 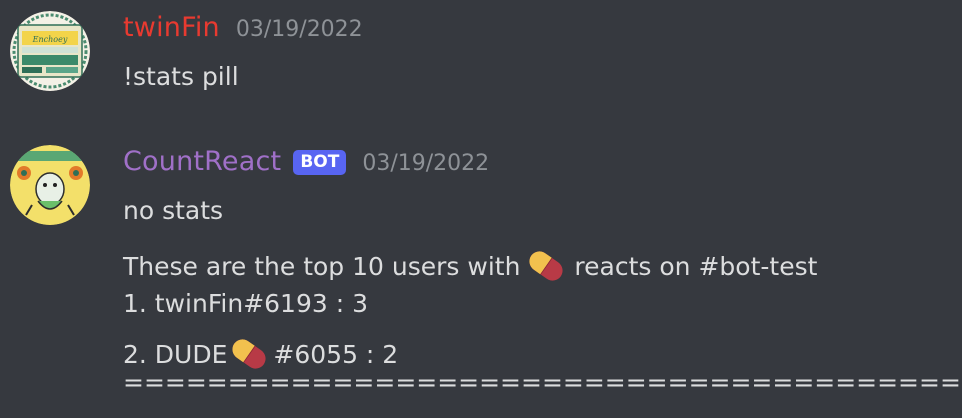 What do you see at coordinates (202, 161) in the screenshot?
I see `username: CountReact` at bounding box center [202, 161].